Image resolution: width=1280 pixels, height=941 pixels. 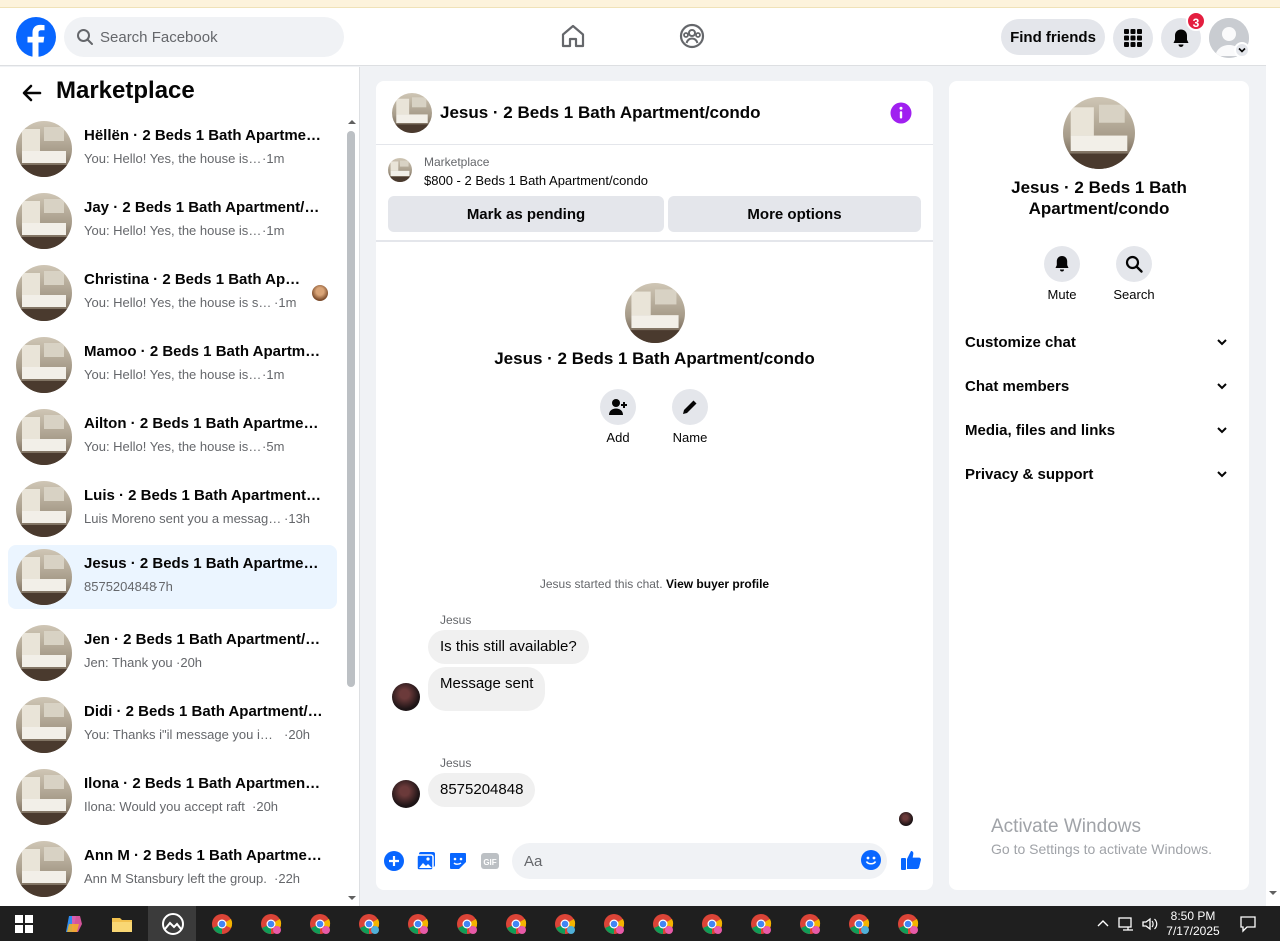 What do you see at coordinates (536, 180) in the screenshot?
I see `listing-price: $800 - 2 Beds 1 Bath Apartment/condo` at bounding box center [536, 180].